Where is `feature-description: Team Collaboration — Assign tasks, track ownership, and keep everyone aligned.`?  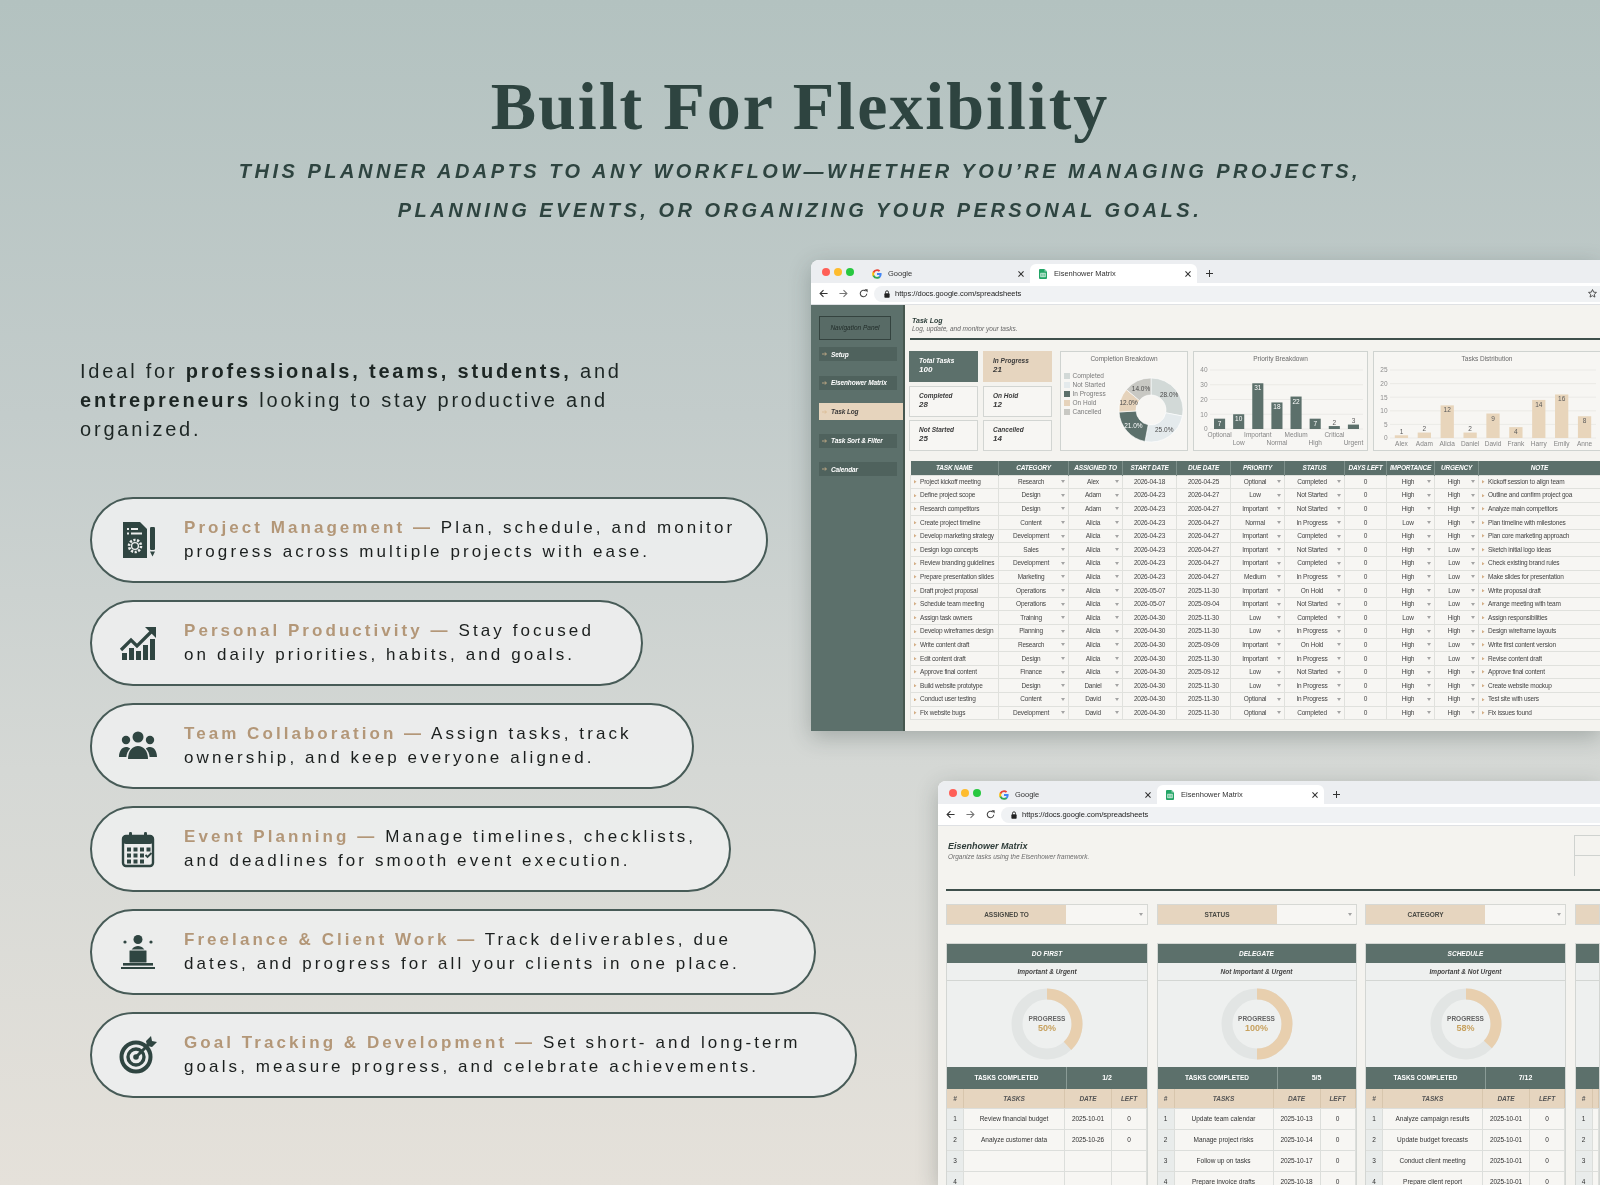
feature-description: Team Collaboration — Assign tasks, track ownership, and keep everyone aligned. is located at coordinates (408, 746).